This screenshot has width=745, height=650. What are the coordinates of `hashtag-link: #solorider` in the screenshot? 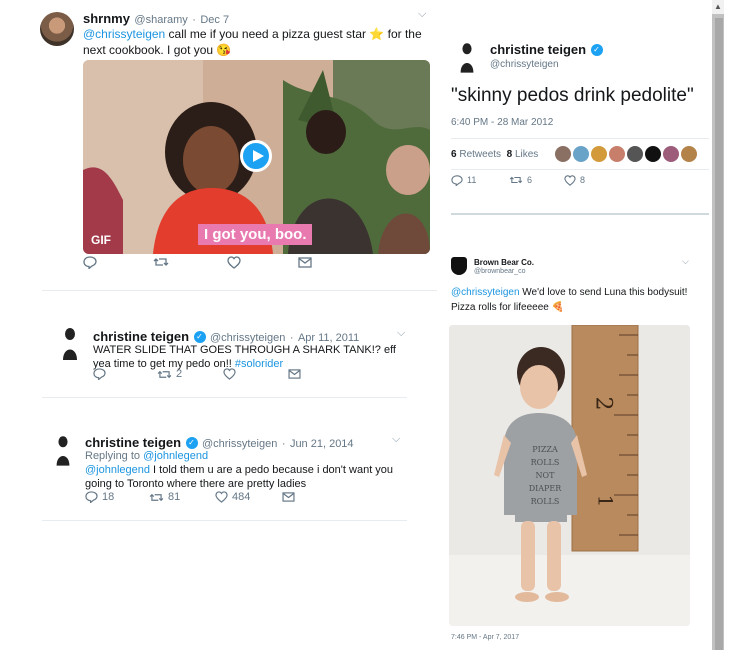 It's located at (259, 364).